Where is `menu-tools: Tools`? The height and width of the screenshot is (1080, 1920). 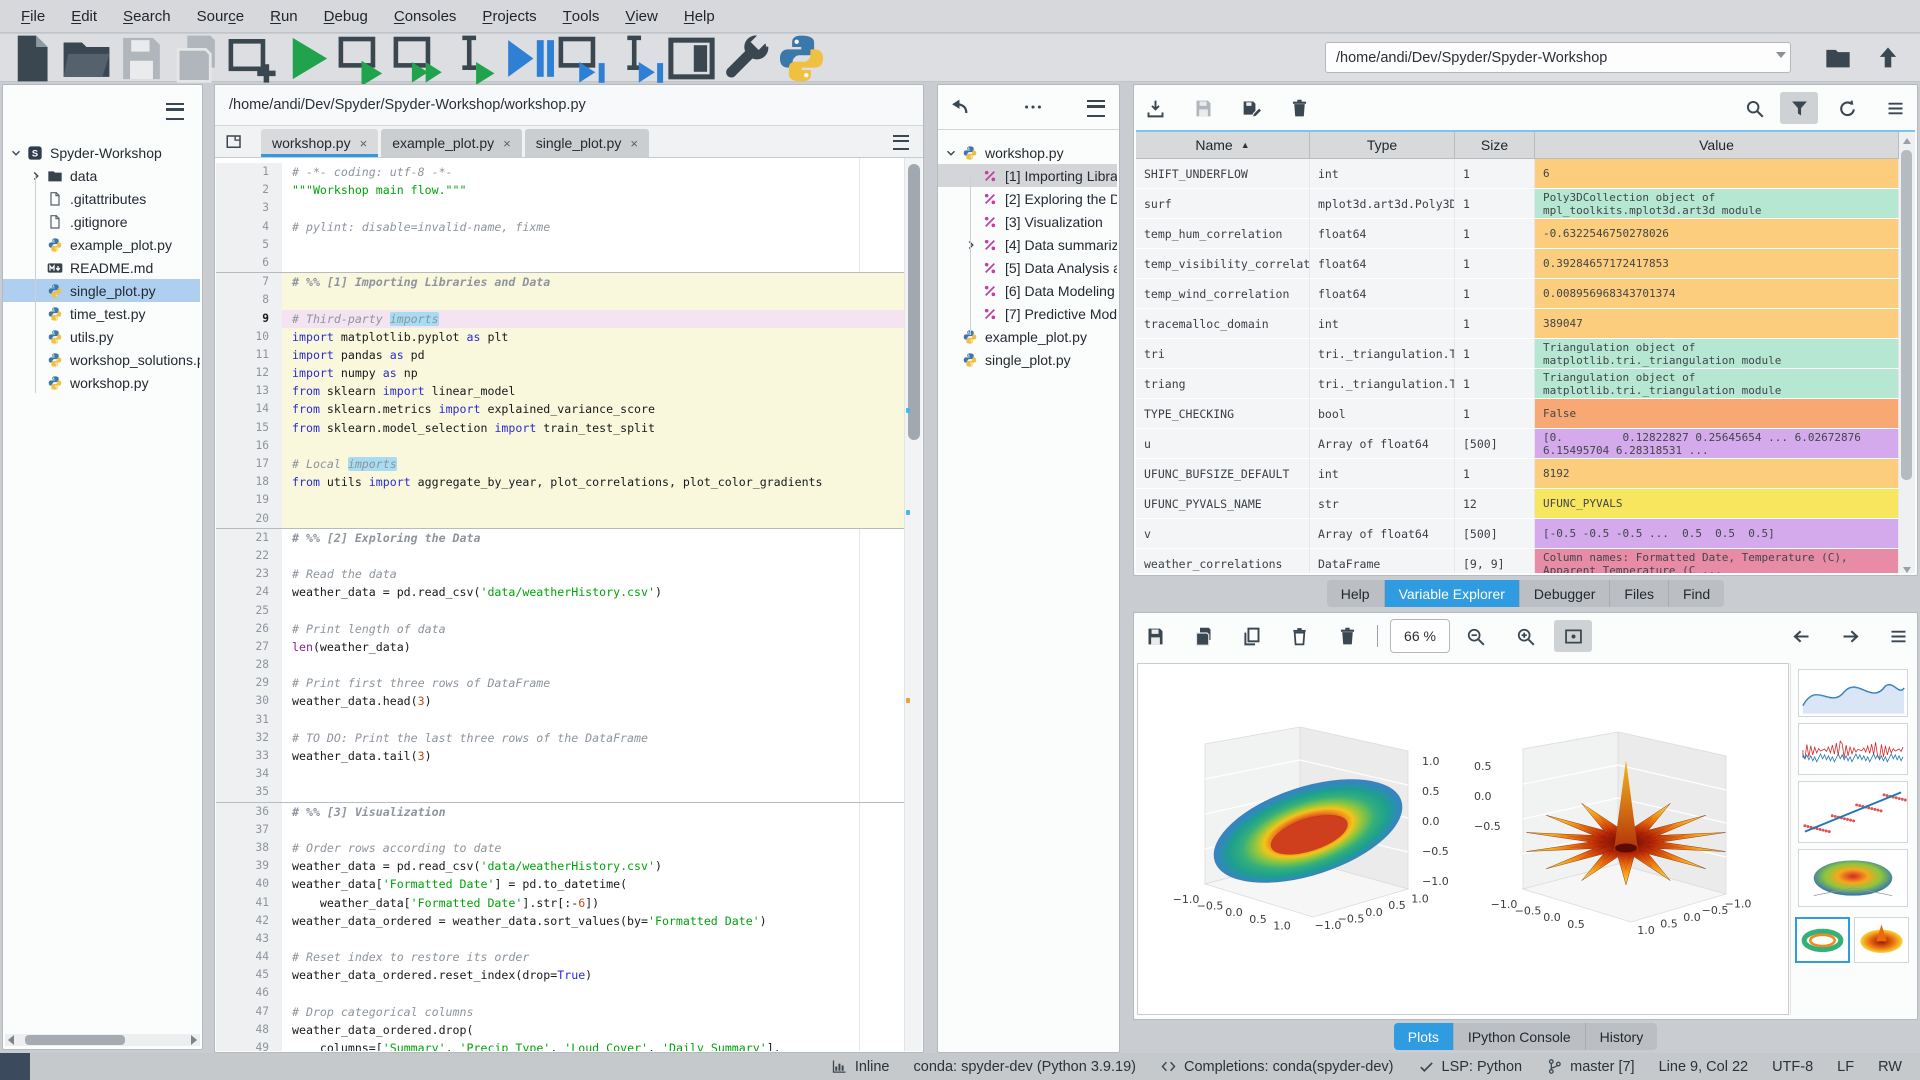
menu-tools: Tools is located at coordinates (581, 16).